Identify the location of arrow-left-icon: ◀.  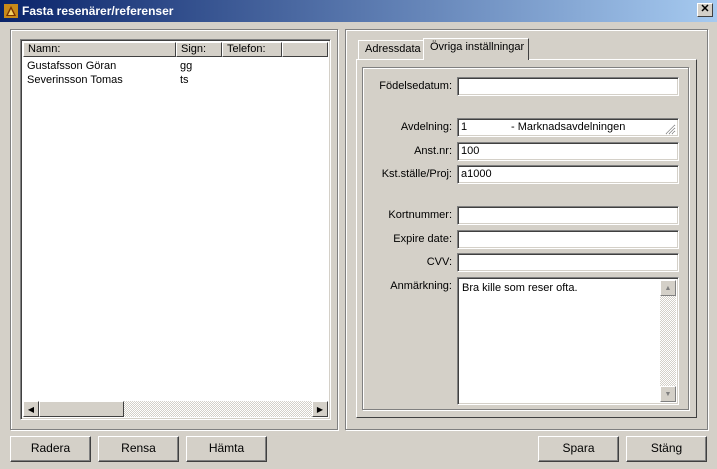
(31, 409).